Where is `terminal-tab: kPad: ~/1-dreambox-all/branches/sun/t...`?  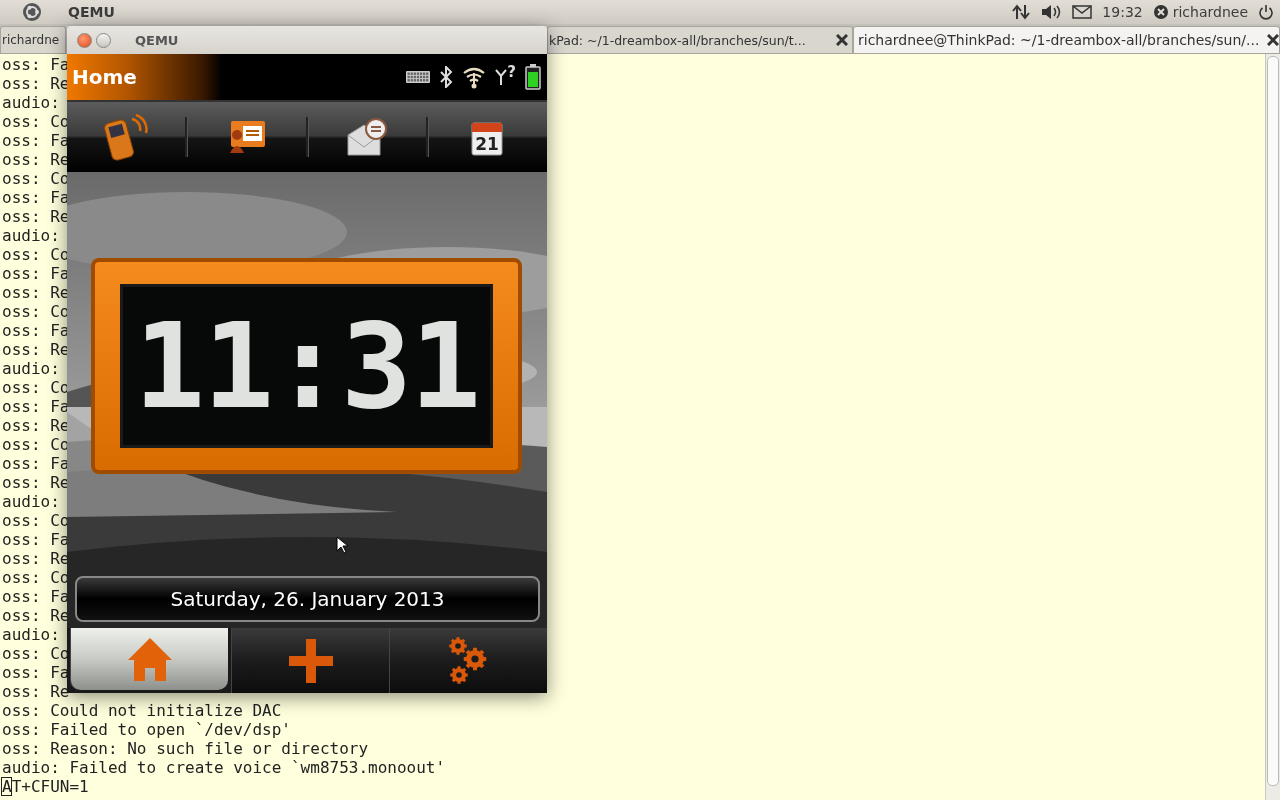
terminal-tab: kPad: ~/1-dreambox-all/branches/sun/t... is located at coordinates (700, 39).